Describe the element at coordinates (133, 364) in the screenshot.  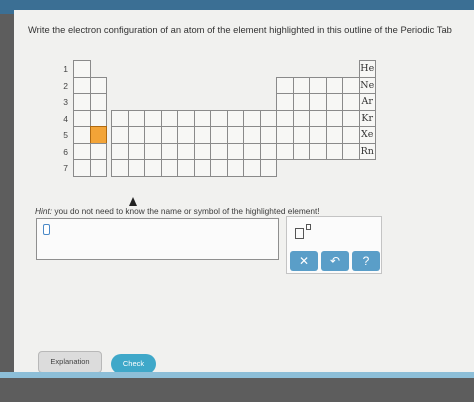
I see `check-button: Check` at that location.